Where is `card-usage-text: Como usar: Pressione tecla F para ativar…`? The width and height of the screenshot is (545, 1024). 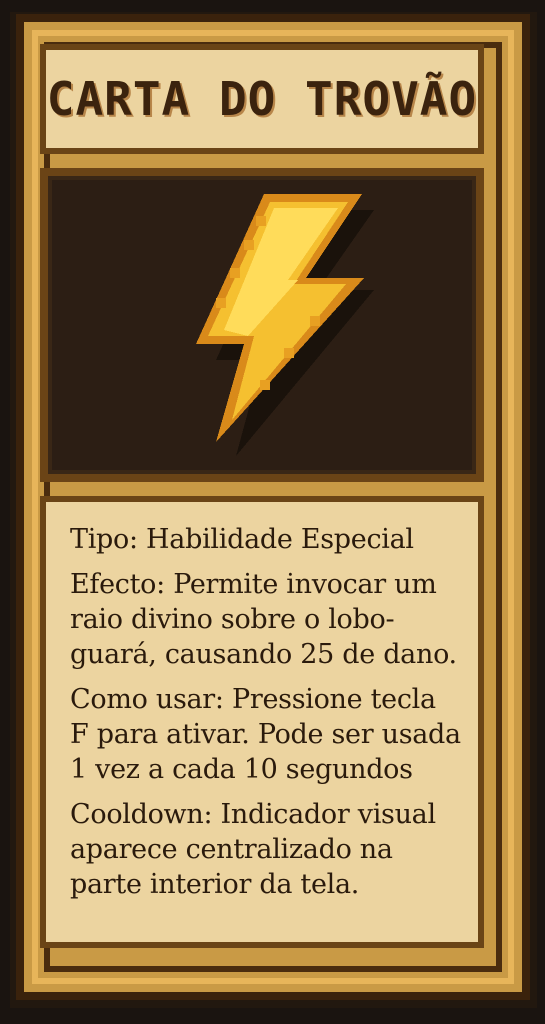
card-usage-text: Como usar: Pressione tecla F para ativar… is located at coordinates (265, 734).